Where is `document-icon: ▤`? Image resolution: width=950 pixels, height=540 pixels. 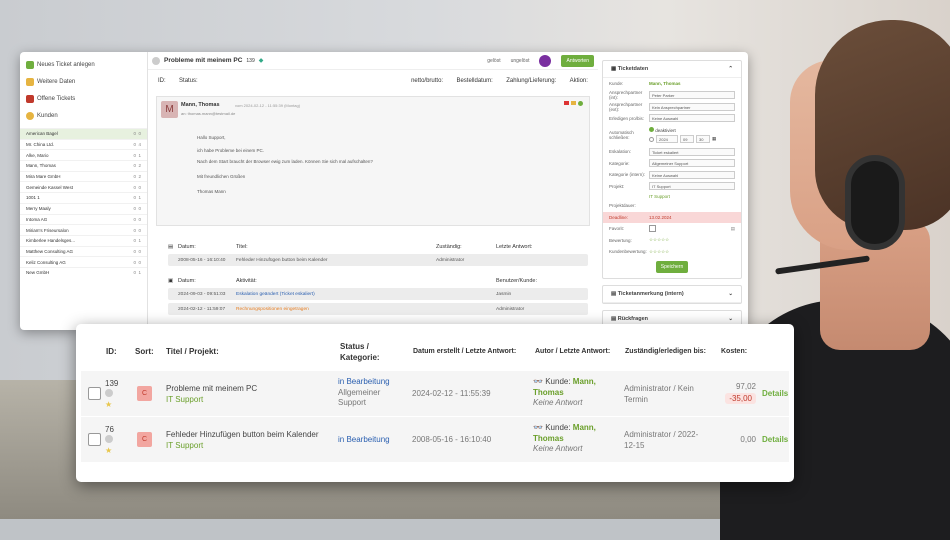 document-icon: ▤ is located at coordinates (733, 229).